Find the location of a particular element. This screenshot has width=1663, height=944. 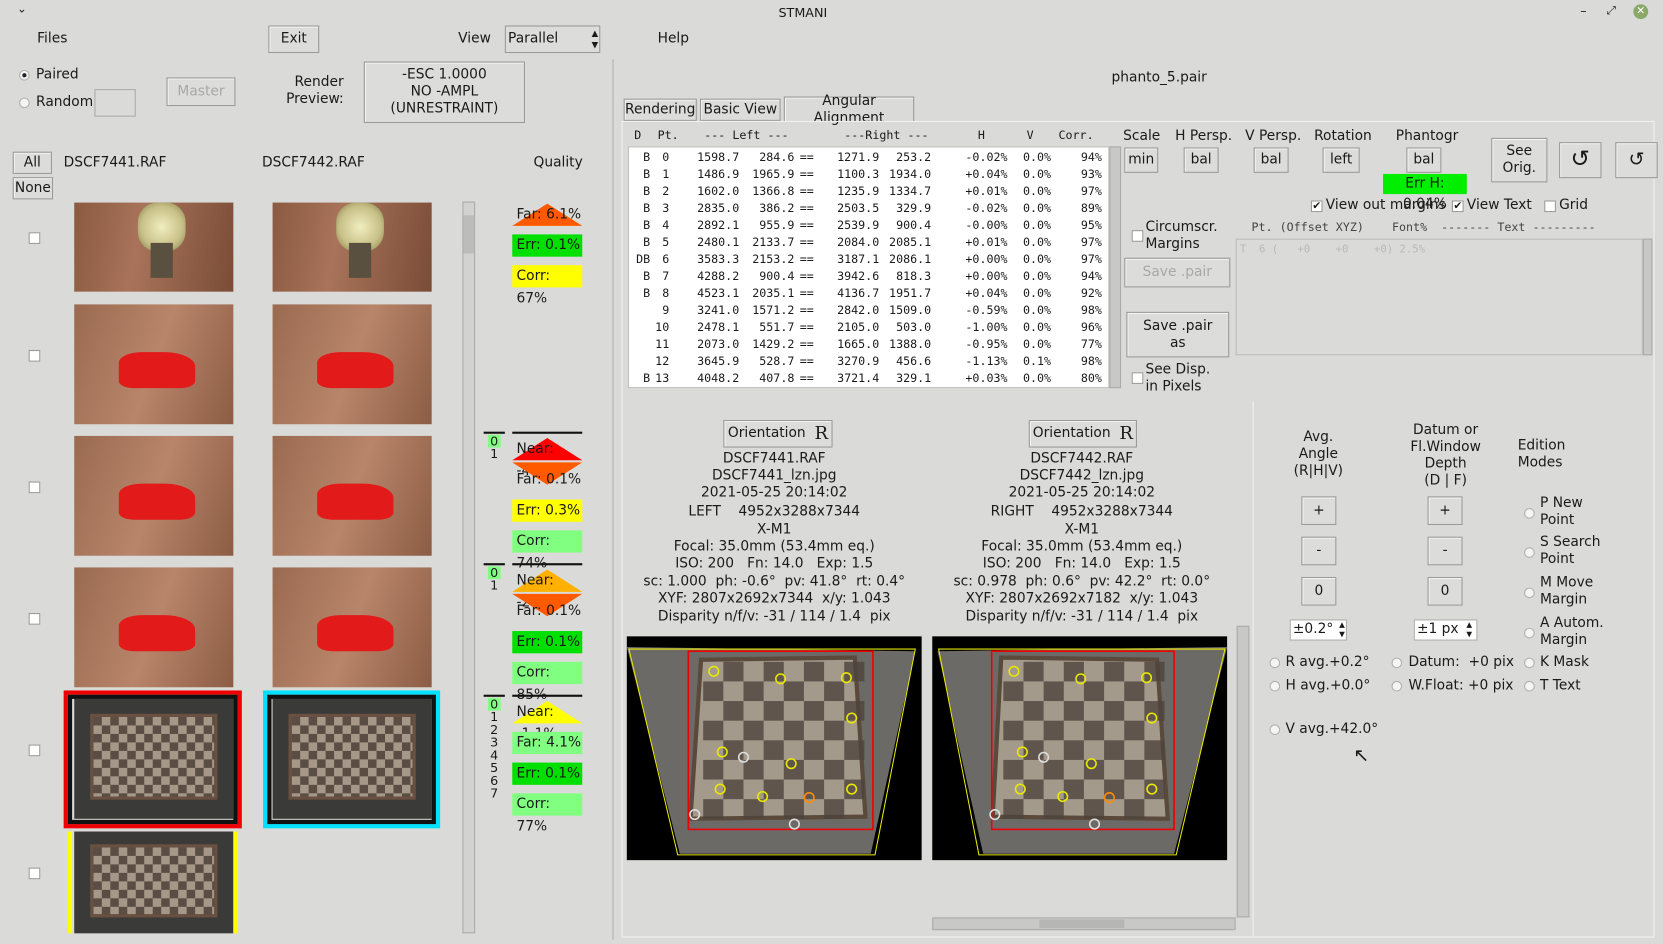

datum-minus-button: - is located at coordinates (1445, 551).